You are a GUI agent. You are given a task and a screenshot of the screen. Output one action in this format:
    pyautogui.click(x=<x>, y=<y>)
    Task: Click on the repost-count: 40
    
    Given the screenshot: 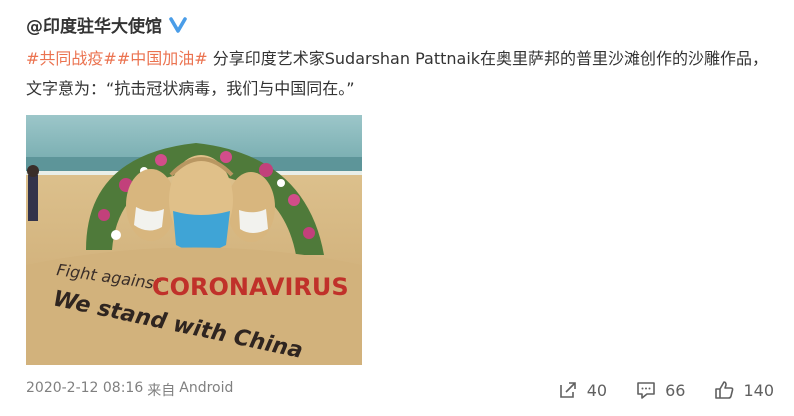 What is the action you would take?
    pyautogui.click(x=597, y=390)
    